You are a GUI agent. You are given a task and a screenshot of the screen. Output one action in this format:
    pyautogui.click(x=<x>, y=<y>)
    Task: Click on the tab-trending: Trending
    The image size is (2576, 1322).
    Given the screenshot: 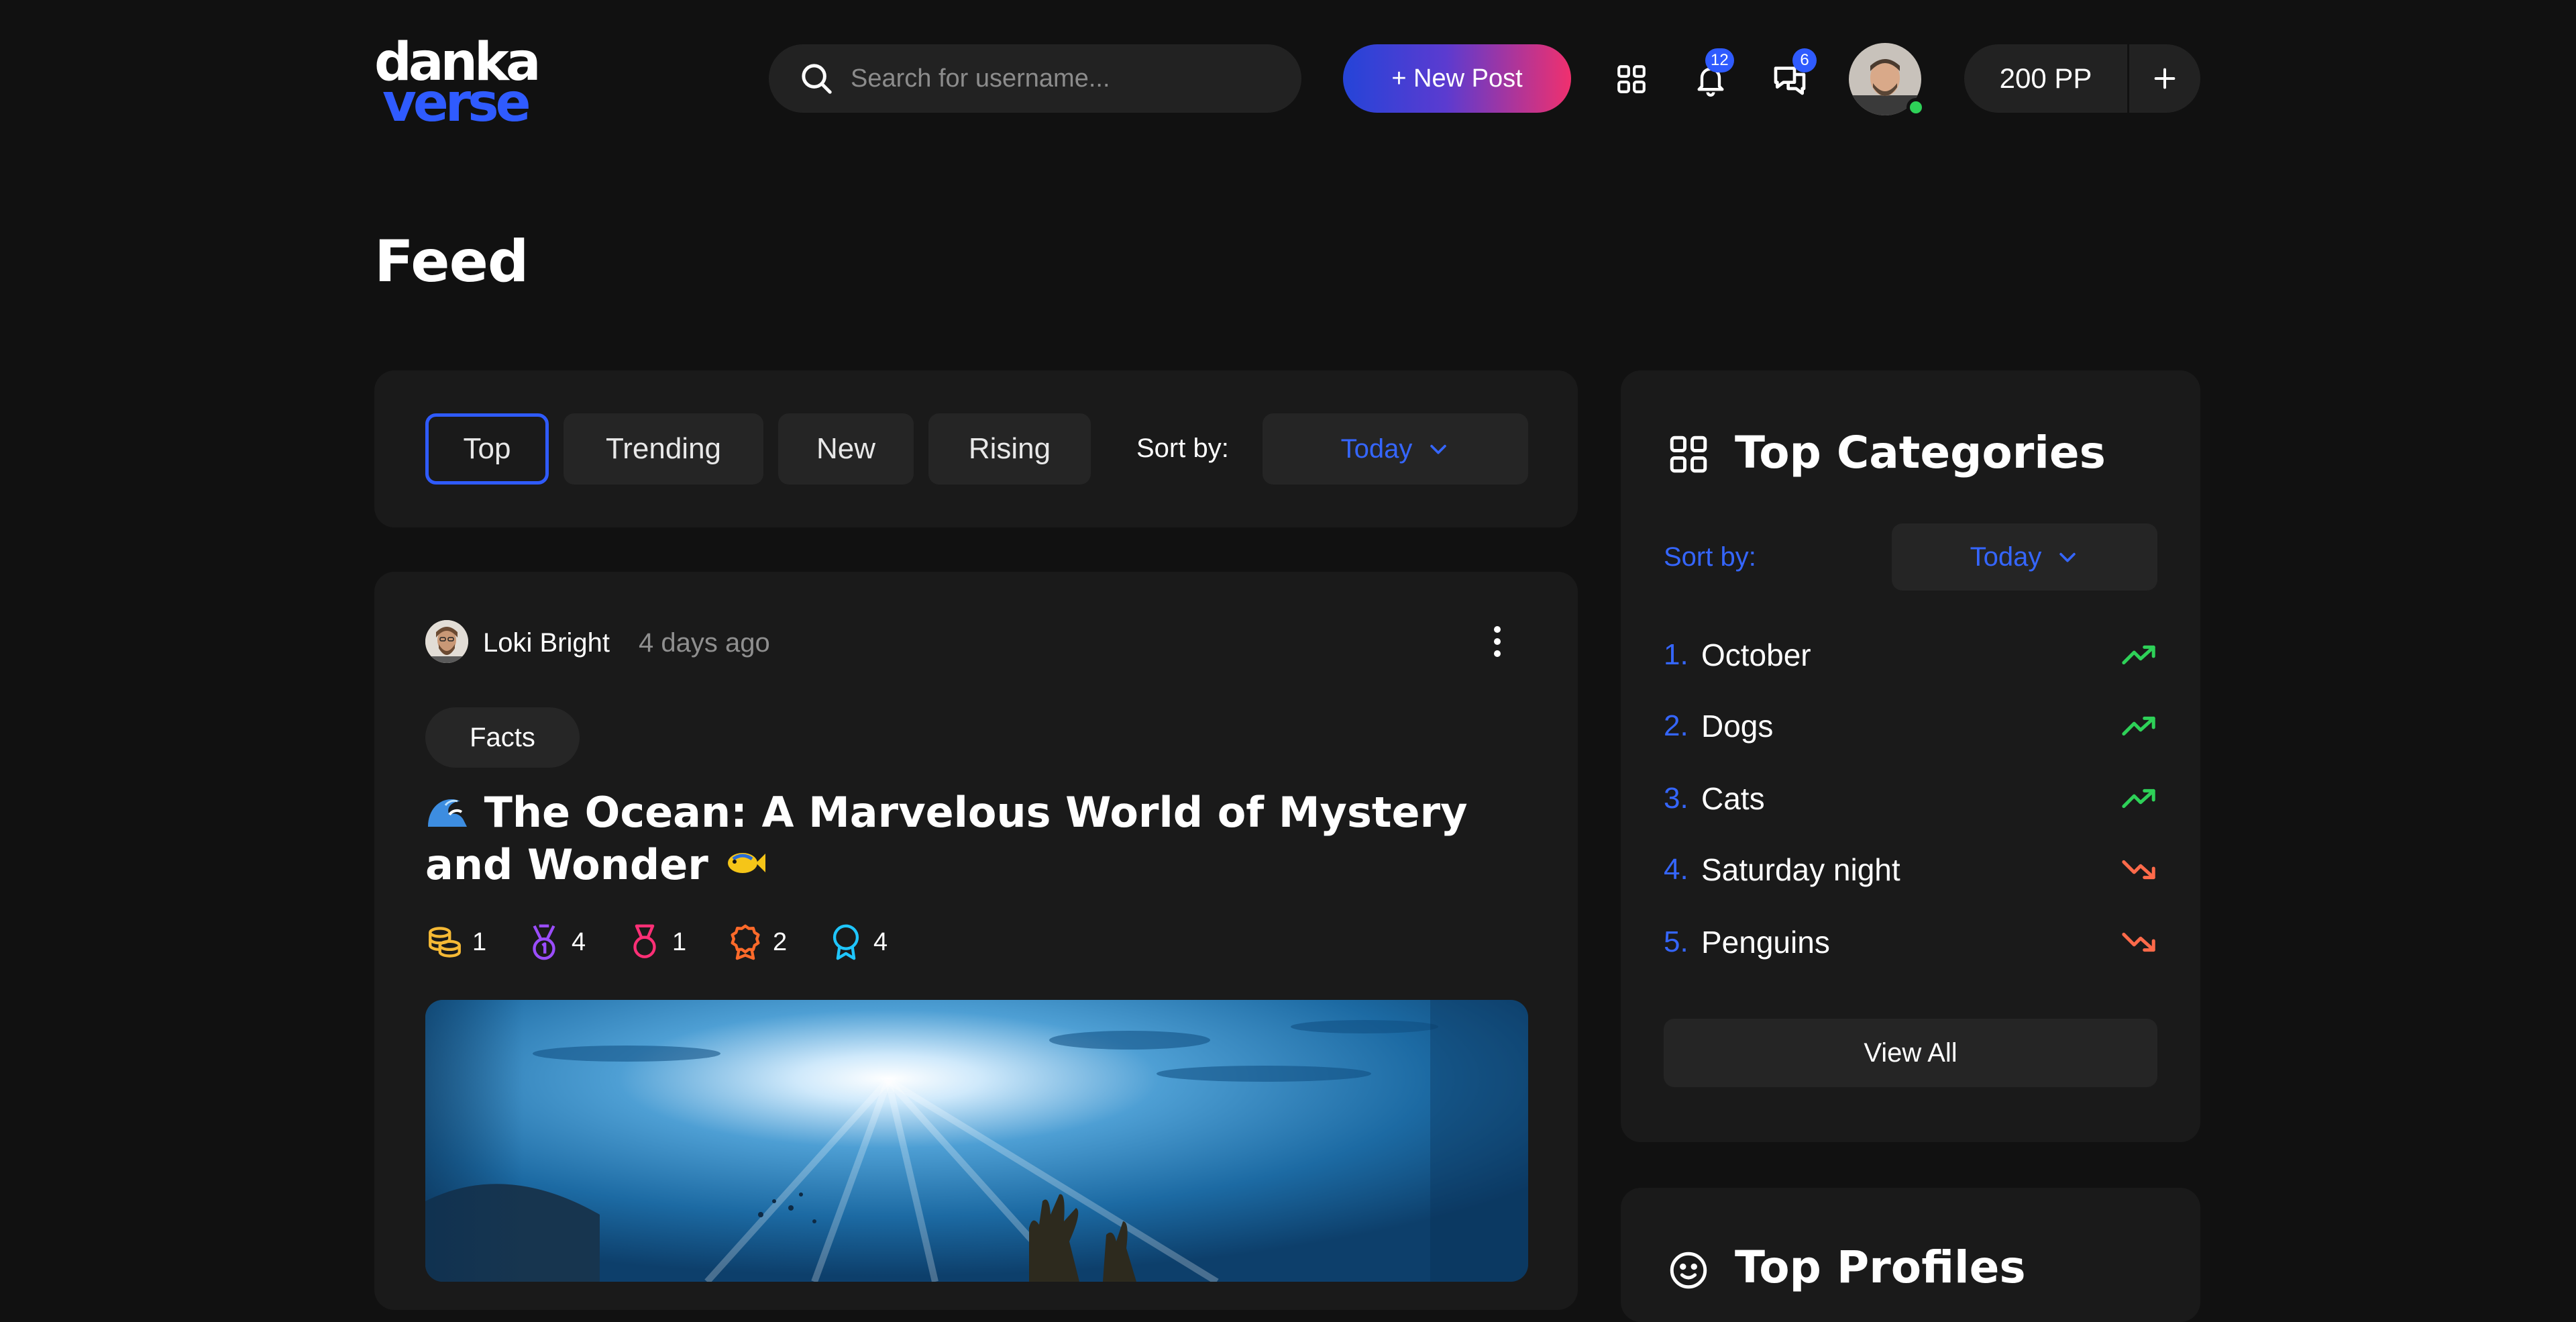 What is the action you would take?
    pyautogui.click(x=663, y=449)
    